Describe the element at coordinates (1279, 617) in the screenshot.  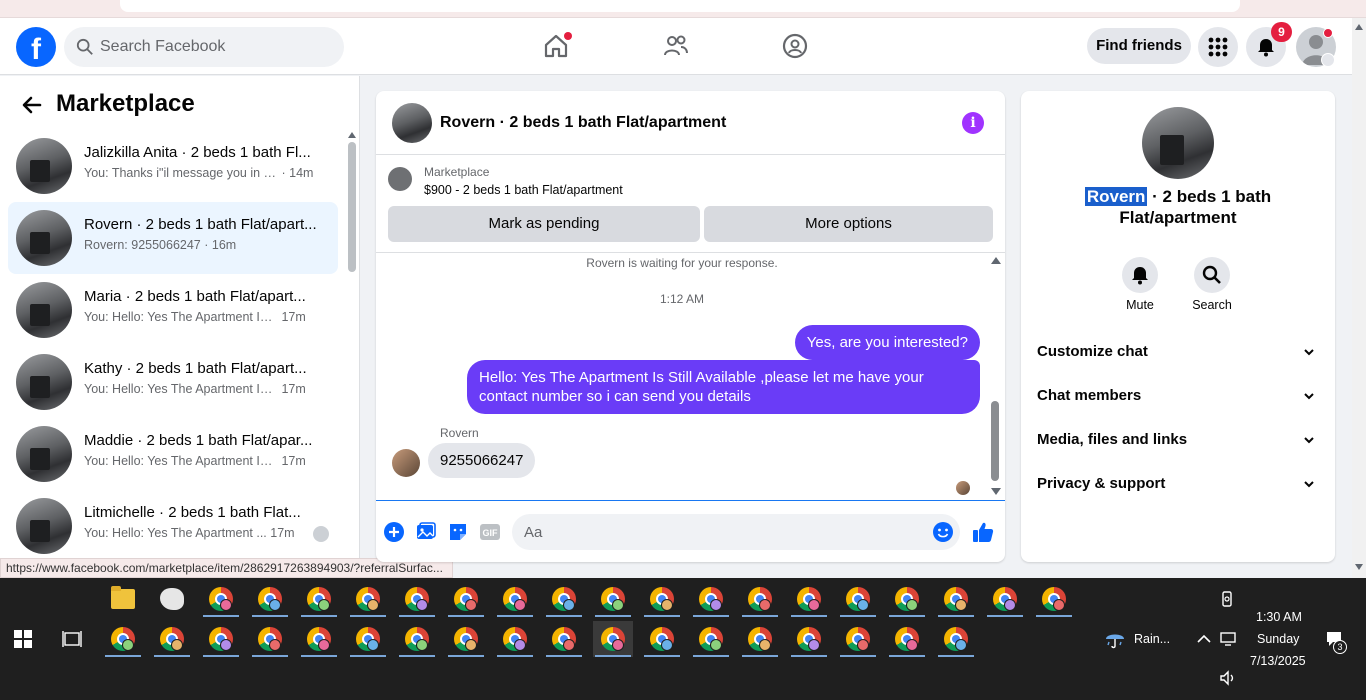
I see `clock-time: 1:30 AM` at that location.